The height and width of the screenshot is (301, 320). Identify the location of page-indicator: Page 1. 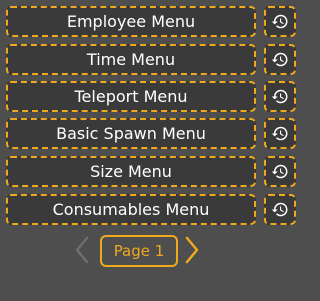
(139, 251).